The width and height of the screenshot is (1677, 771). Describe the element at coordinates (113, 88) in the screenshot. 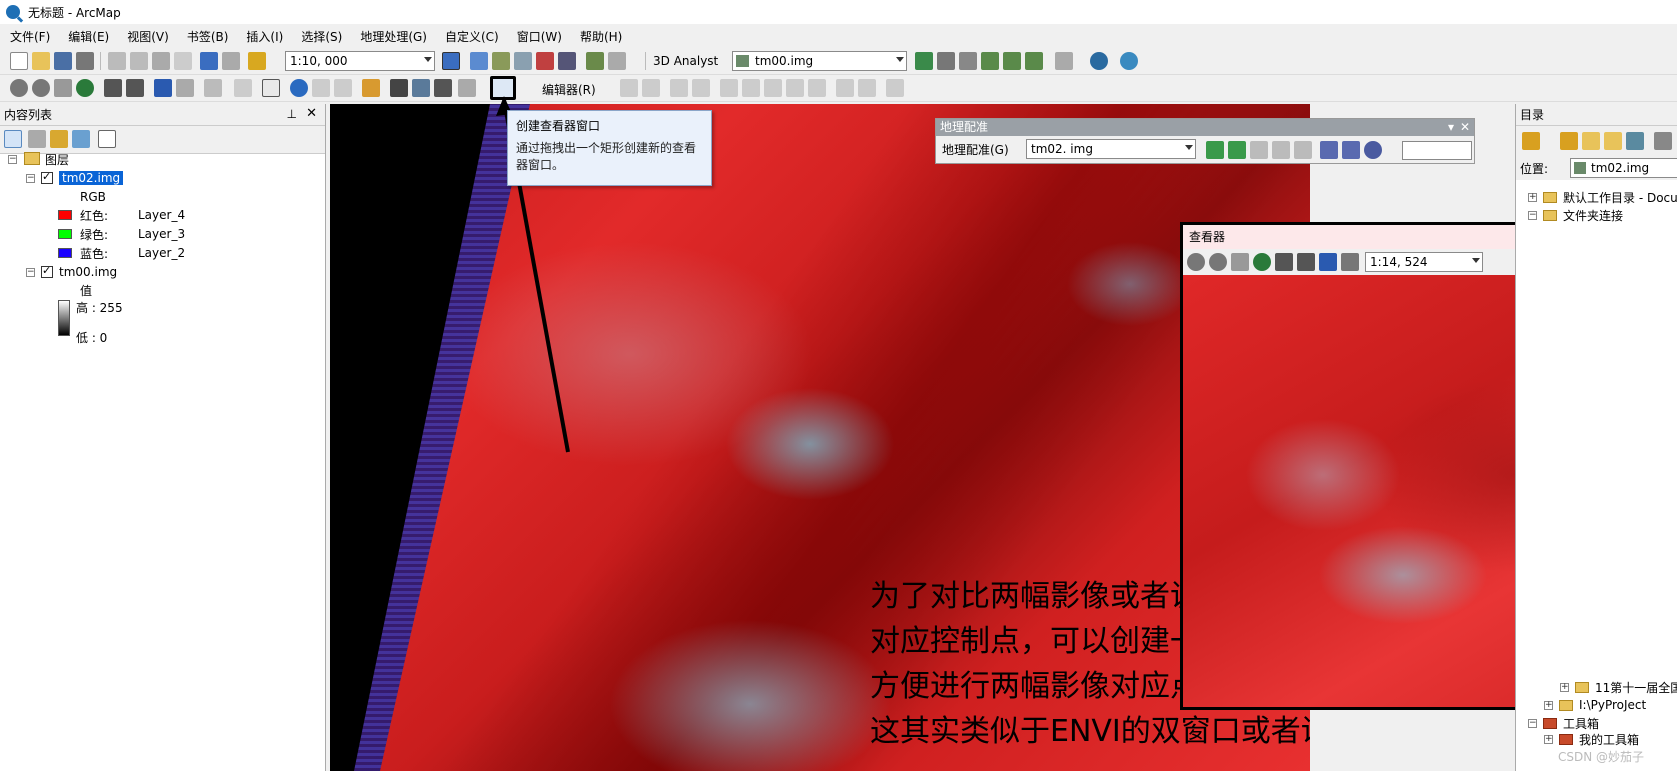

I see `fixed-zoom-in-icon` at that location.